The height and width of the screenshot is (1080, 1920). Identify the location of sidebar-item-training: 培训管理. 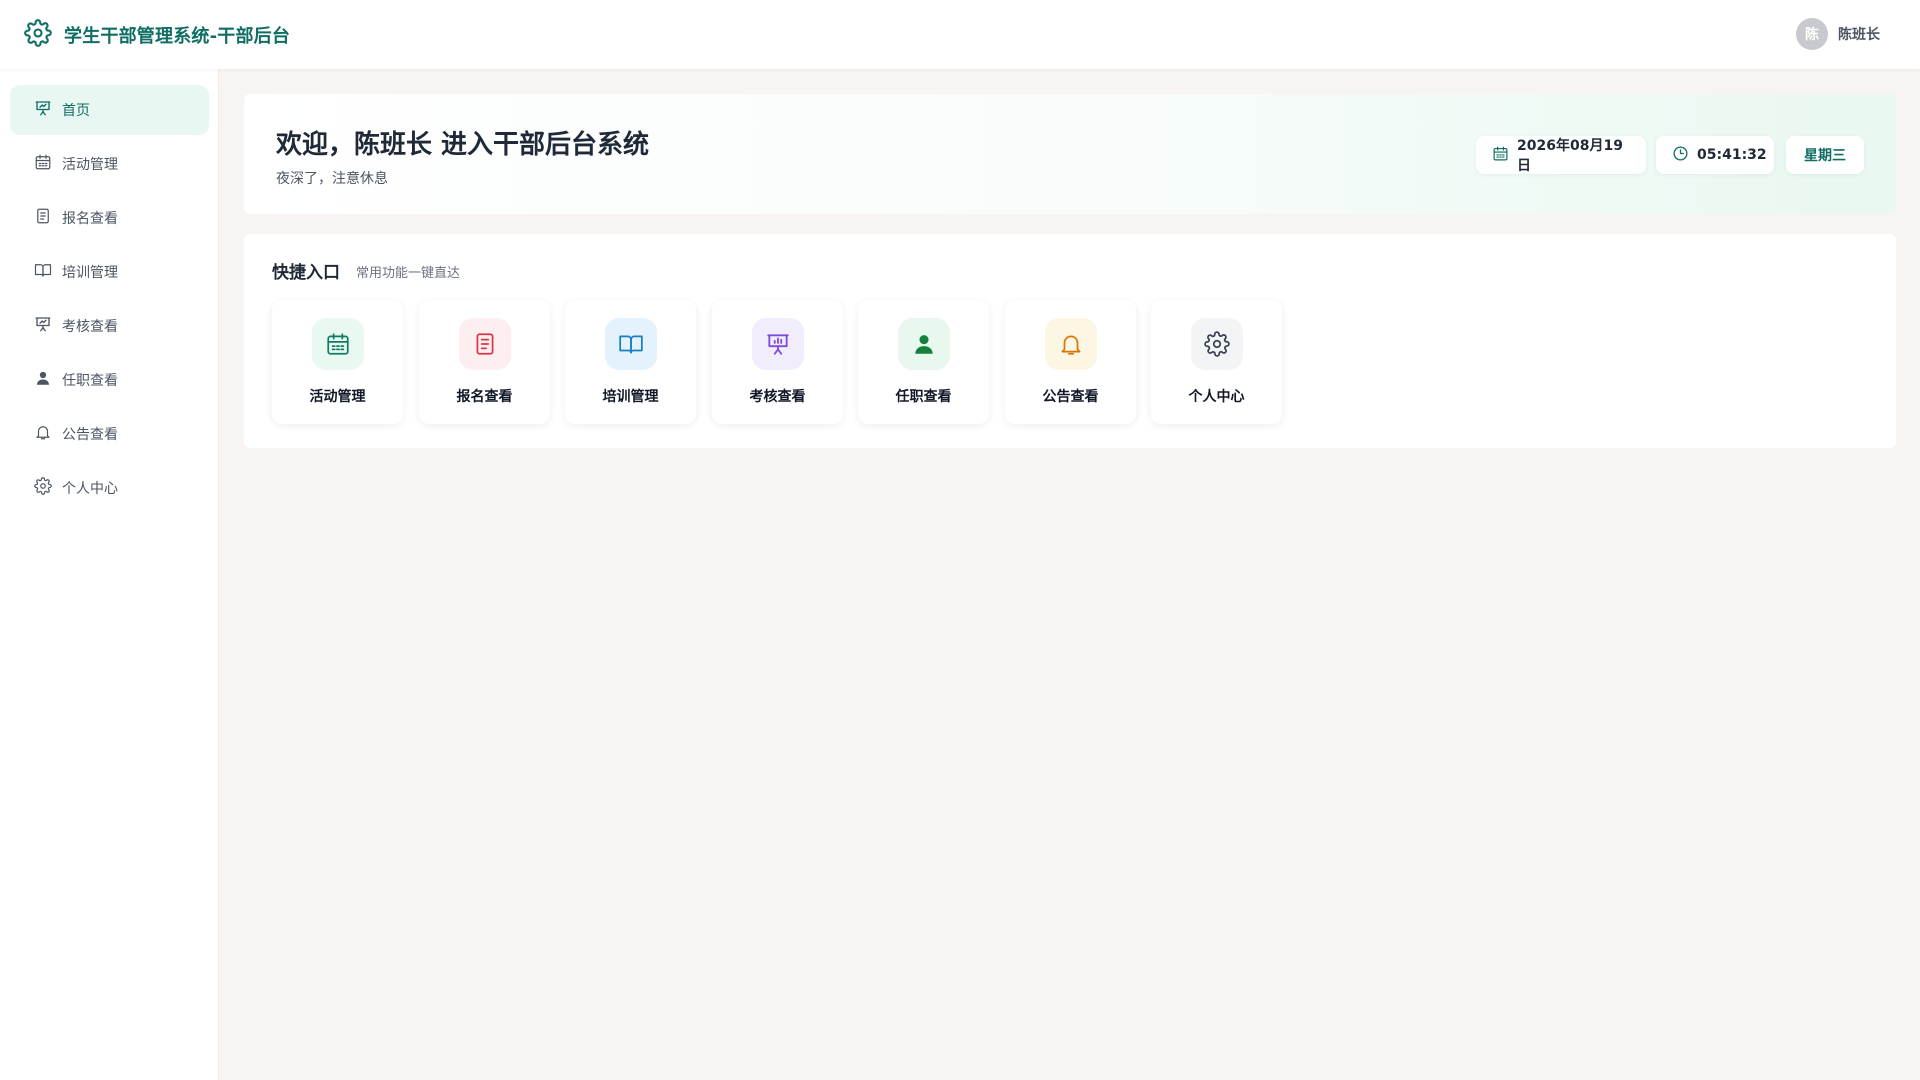
(109, 272).